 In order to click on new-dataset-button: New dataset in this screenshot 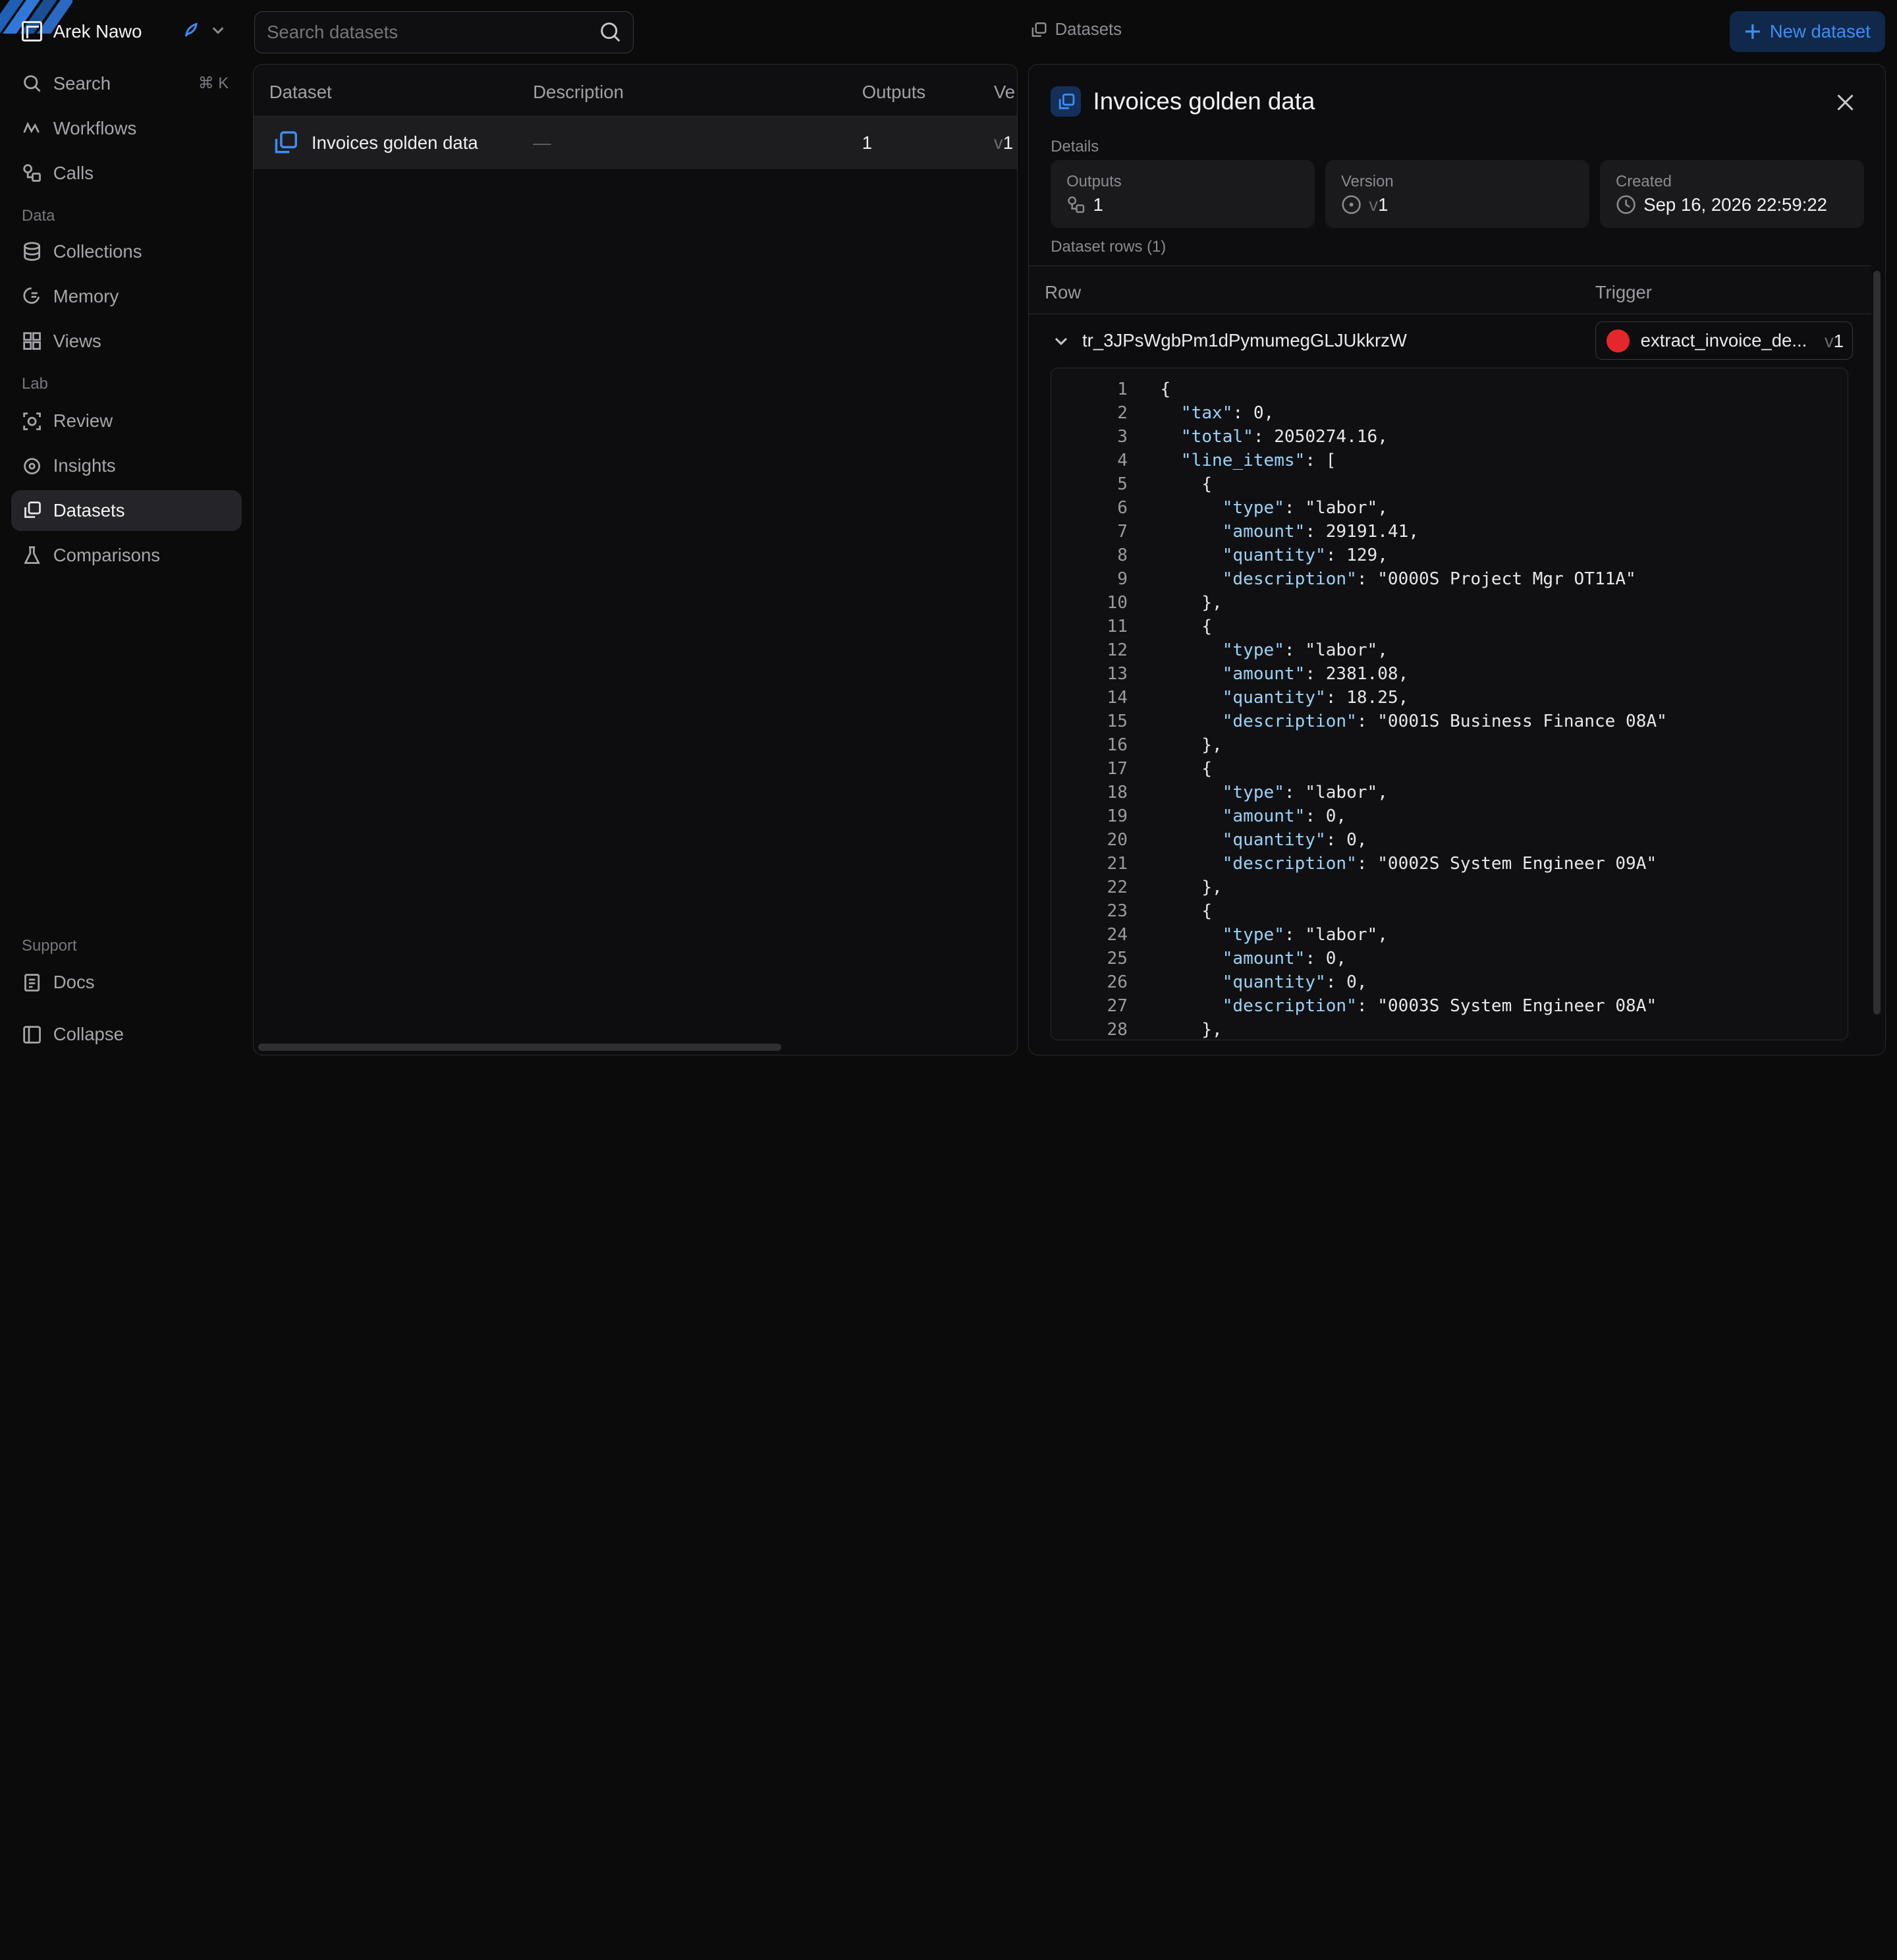, I will do `click(1808, 31)`.